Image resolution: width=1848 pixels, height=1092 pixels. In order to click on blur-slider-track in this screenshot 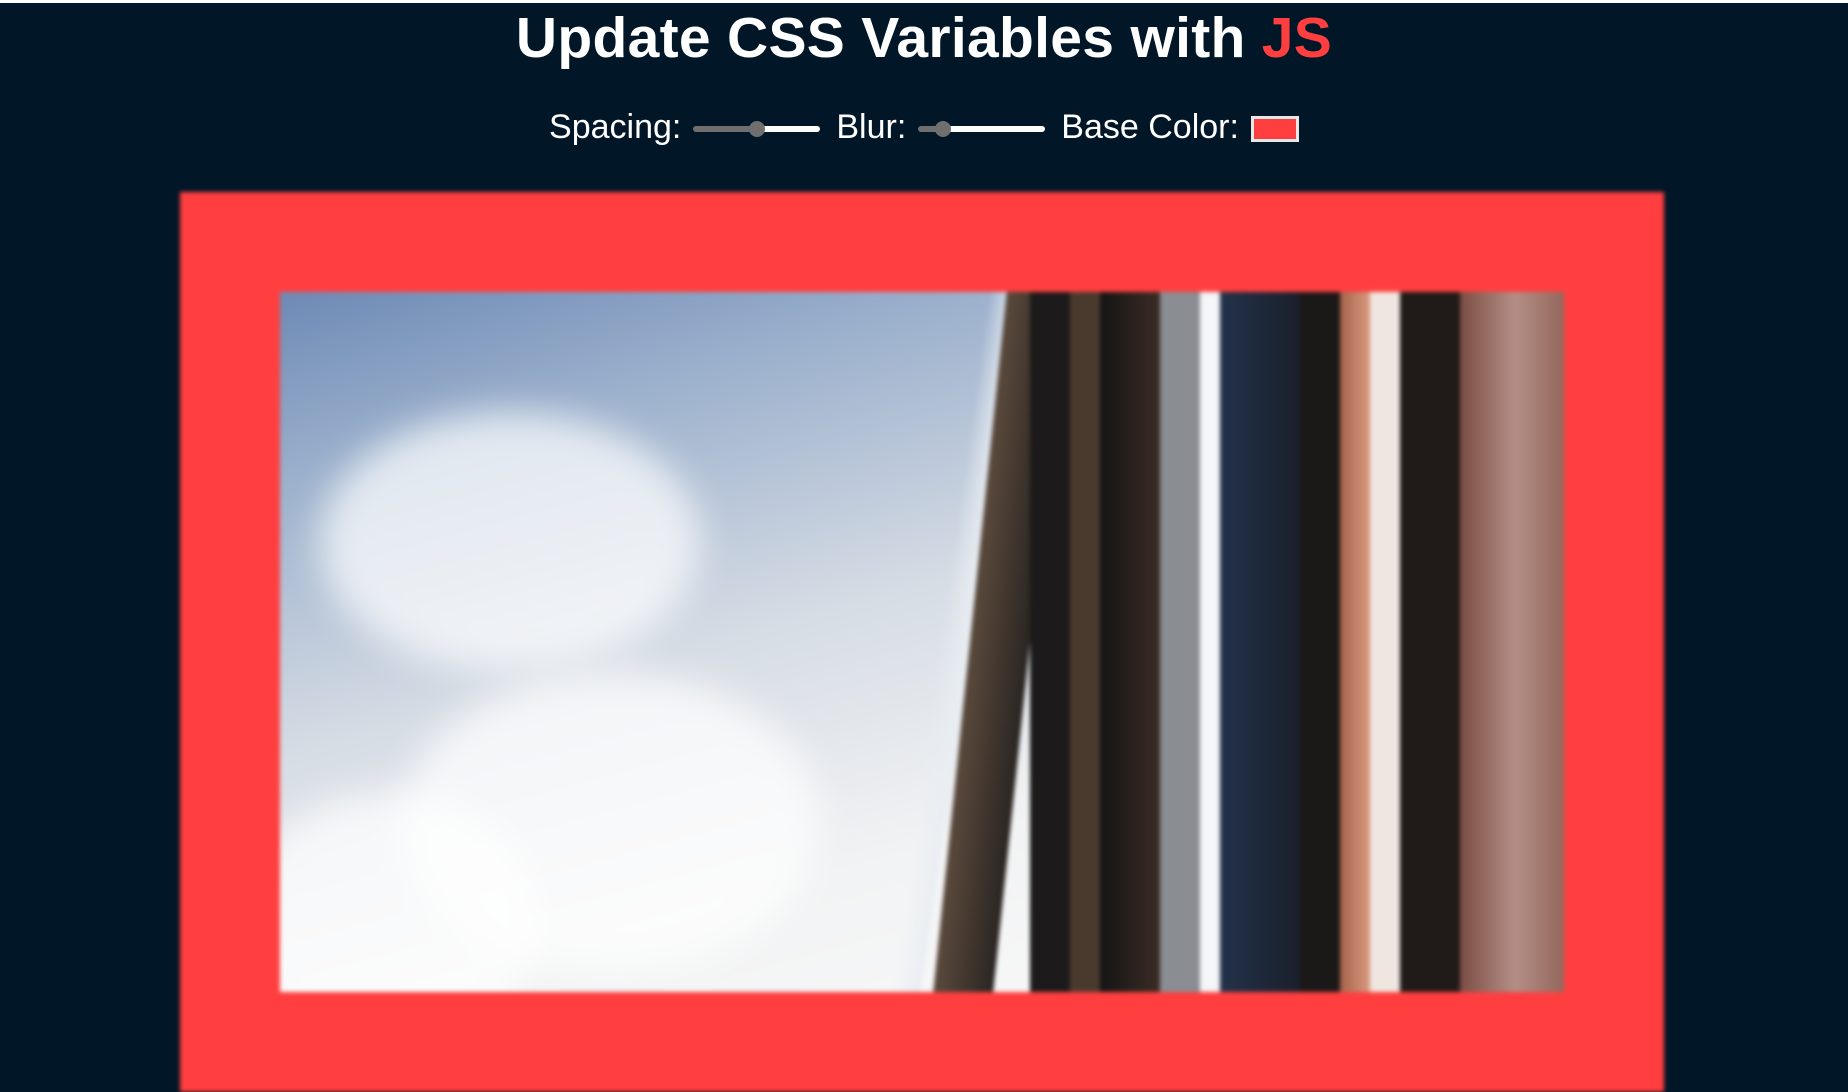, I will do `click(994, 129)`.